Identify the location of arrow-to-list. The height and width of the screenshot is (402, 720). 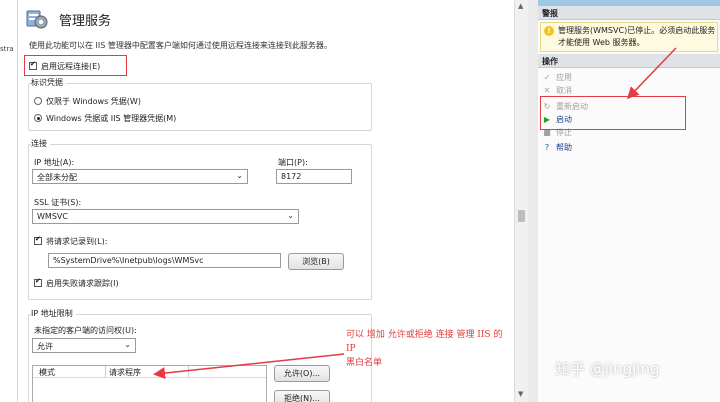
(249, 366).